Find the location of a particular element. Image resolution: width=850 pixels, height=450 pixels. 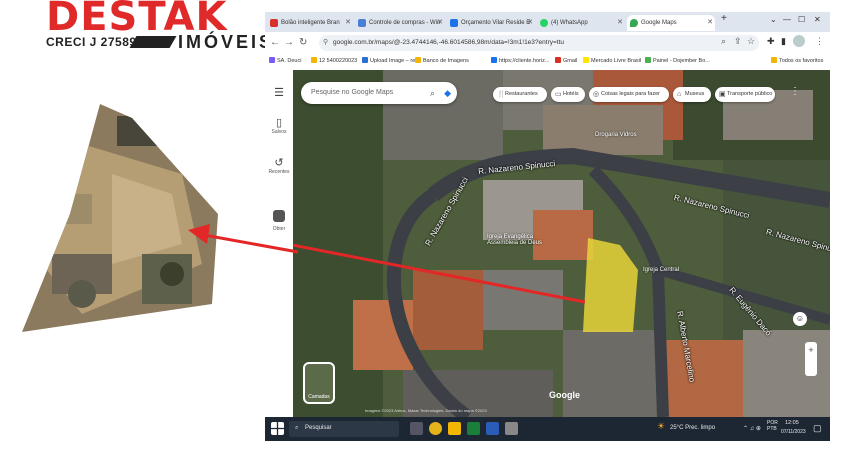

language-indicator: POR PTB is located at coordinates (772, 426).